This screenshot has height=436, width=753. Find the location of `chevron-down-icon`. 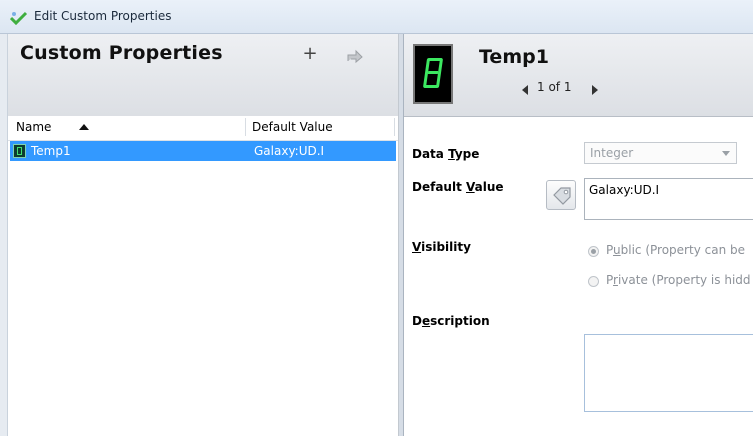

chevron-down-icon is located at coordinates (726, 153).